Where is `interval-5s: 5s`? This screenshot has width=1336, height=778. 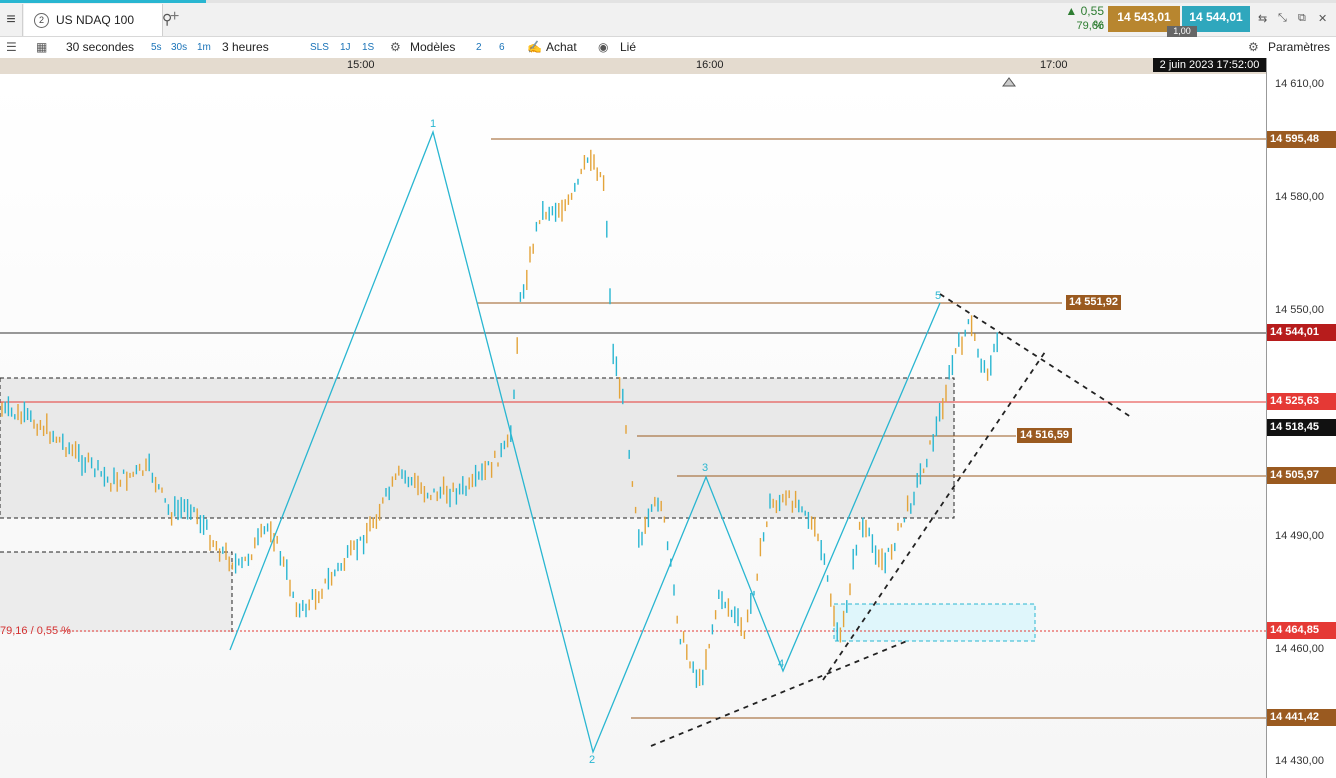 interval-5s: 5s is located at coordinates (156, 47).